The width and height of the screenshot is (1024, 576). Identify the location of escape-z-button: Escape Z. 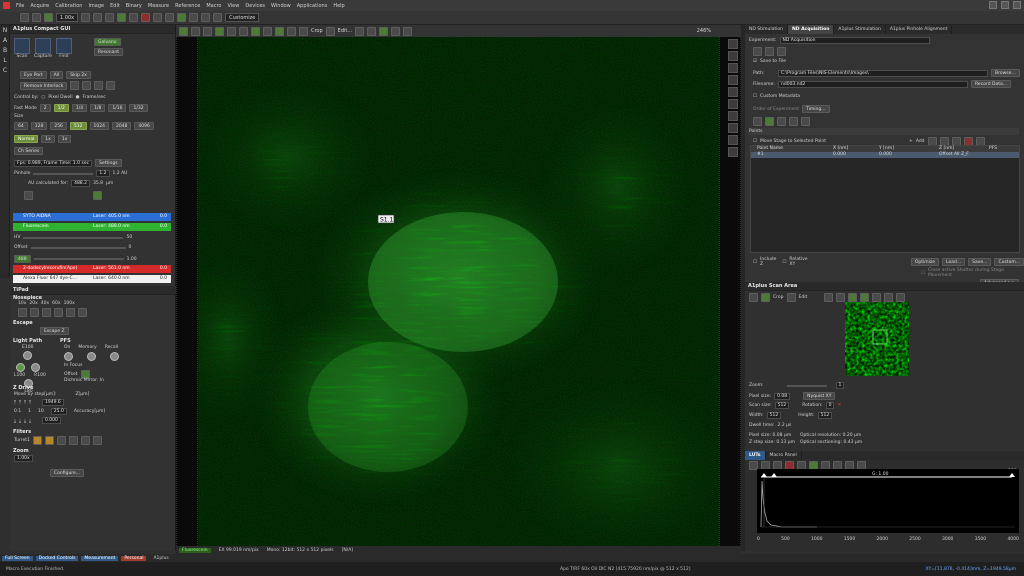
(54, 331).